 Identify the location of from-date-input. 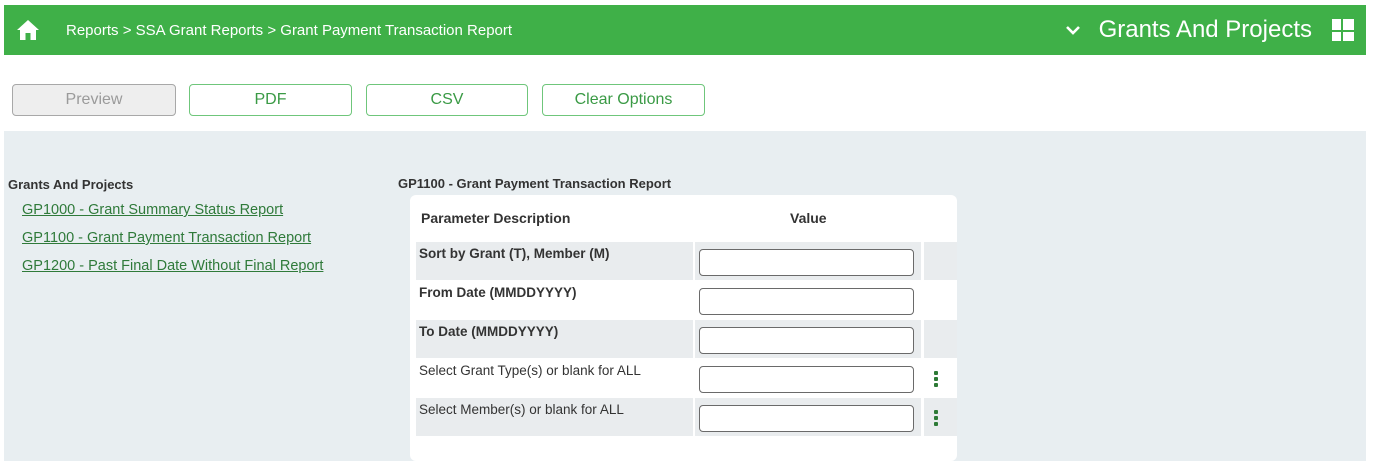
(806, 301).